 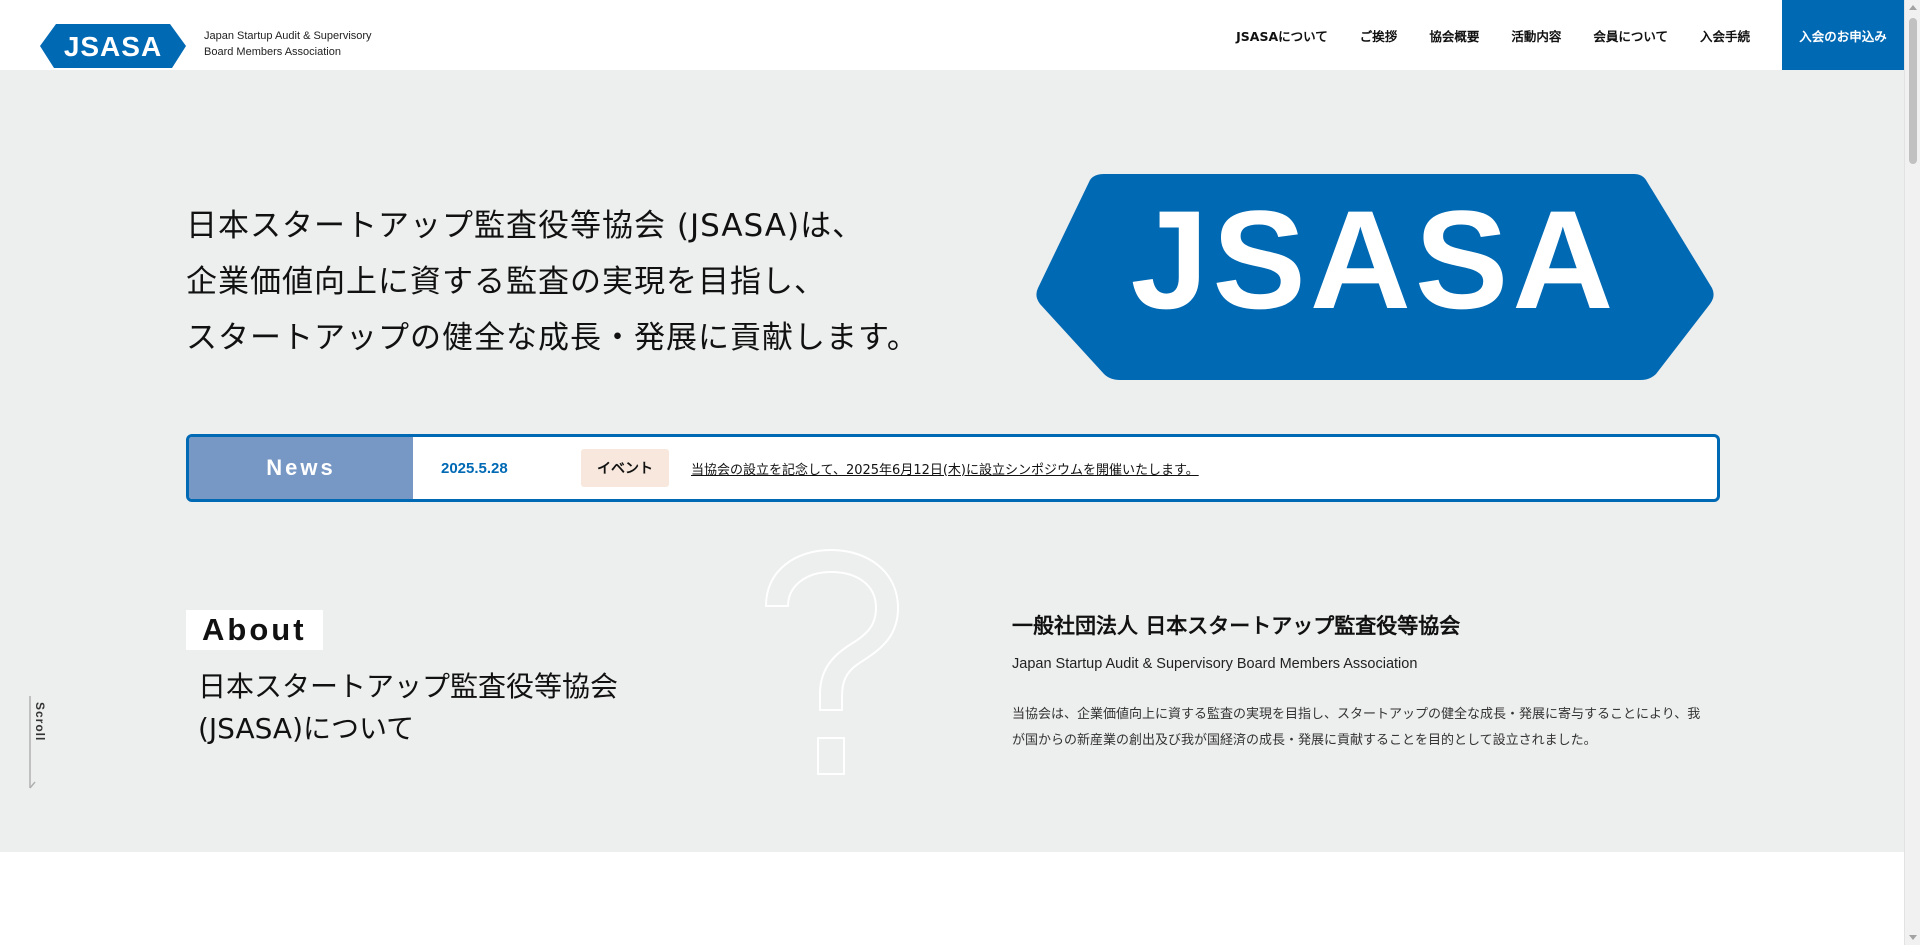 What do you see at coordinates (1913, 937) in the screenshot?
I see `scroll-down-icon` at bounding box center [1913, 937].